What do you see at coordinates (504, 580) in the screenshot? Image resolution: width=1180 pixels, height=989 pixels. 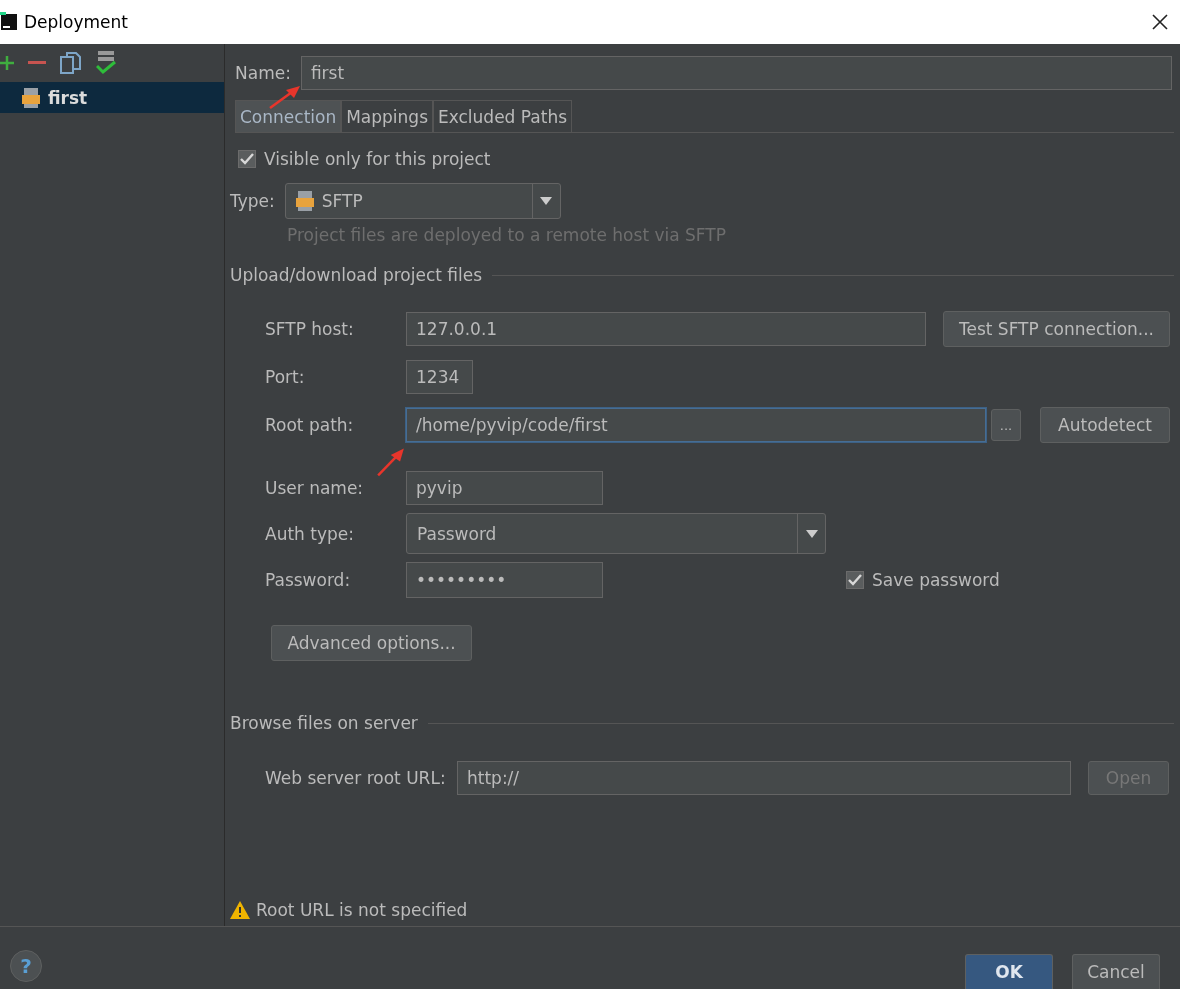 I see `password-field: •••••••••` at bounding box center [504, 580].